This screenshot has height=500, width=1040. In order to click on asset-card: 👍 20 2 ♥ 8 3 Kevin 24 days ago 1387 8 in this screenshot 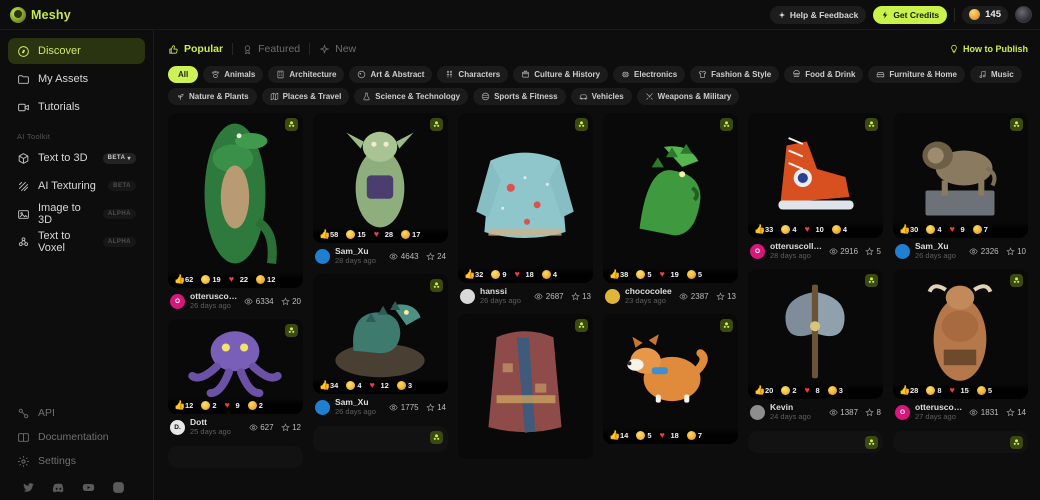, I will do `click(815, 346)`.